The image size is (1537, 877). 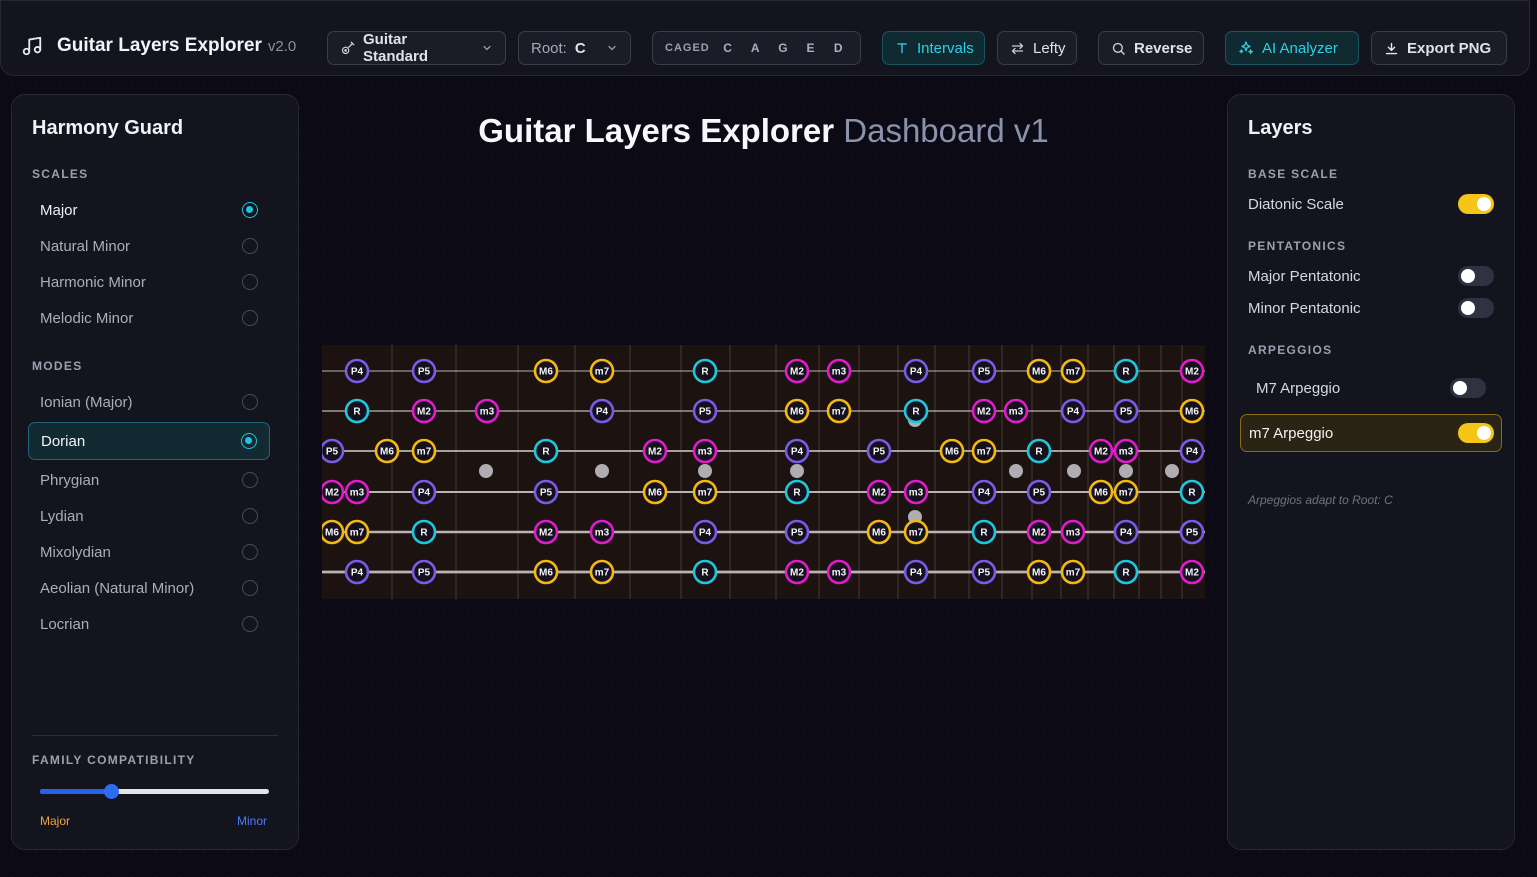 I want to click on ai-analyzer-button: AI Analyzer, so click(x=1292, y=48).